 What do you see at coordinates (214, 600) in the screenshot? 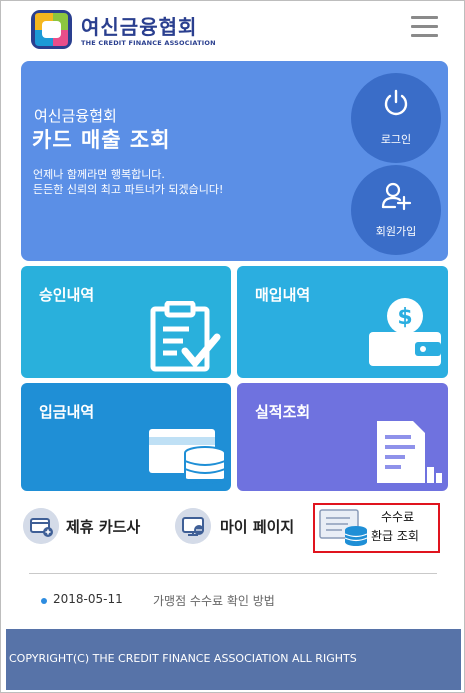
I see `notice-title-link: 가맹점 수수료 확인 방법` at bounding box center [214, 600].